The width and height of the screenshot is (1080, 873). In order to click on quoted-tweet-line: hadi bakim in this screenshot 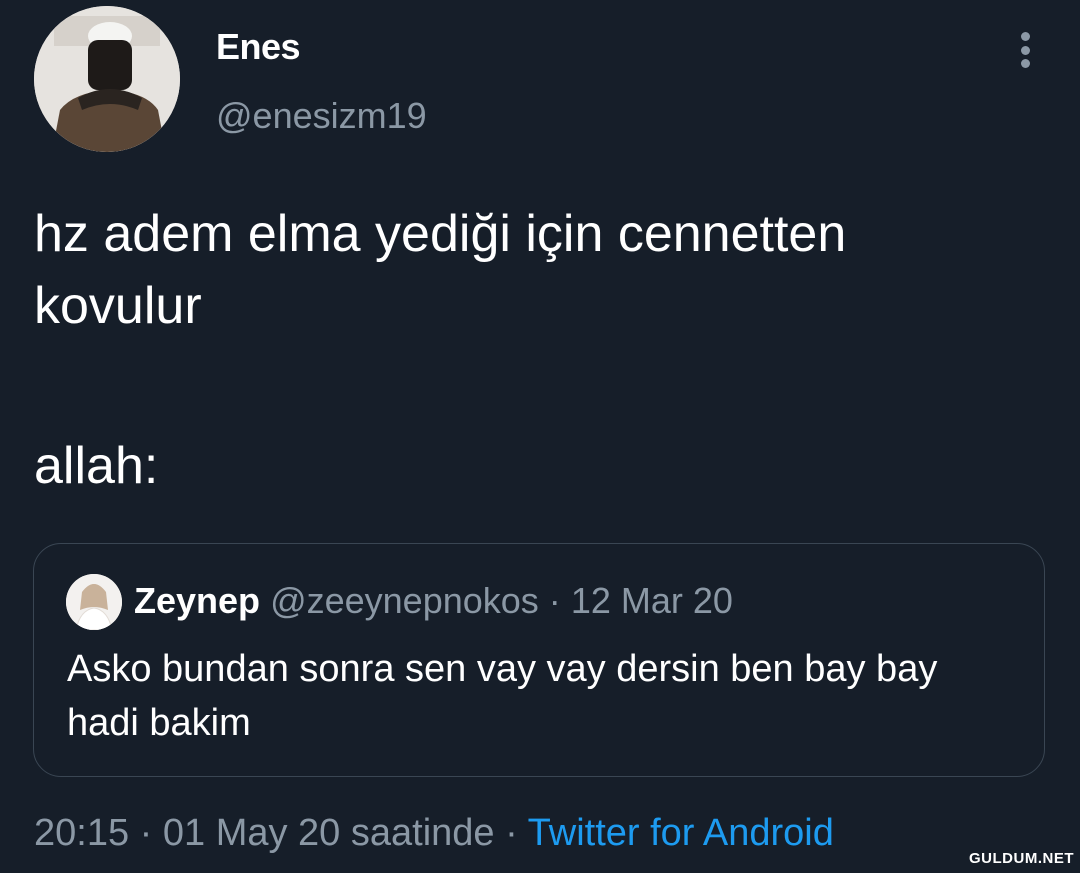, I will do `click(159, 723)`.